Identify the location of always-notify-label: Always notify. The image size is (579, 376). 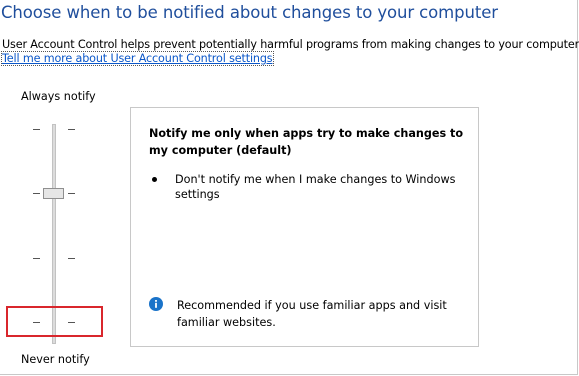
(58, 96).